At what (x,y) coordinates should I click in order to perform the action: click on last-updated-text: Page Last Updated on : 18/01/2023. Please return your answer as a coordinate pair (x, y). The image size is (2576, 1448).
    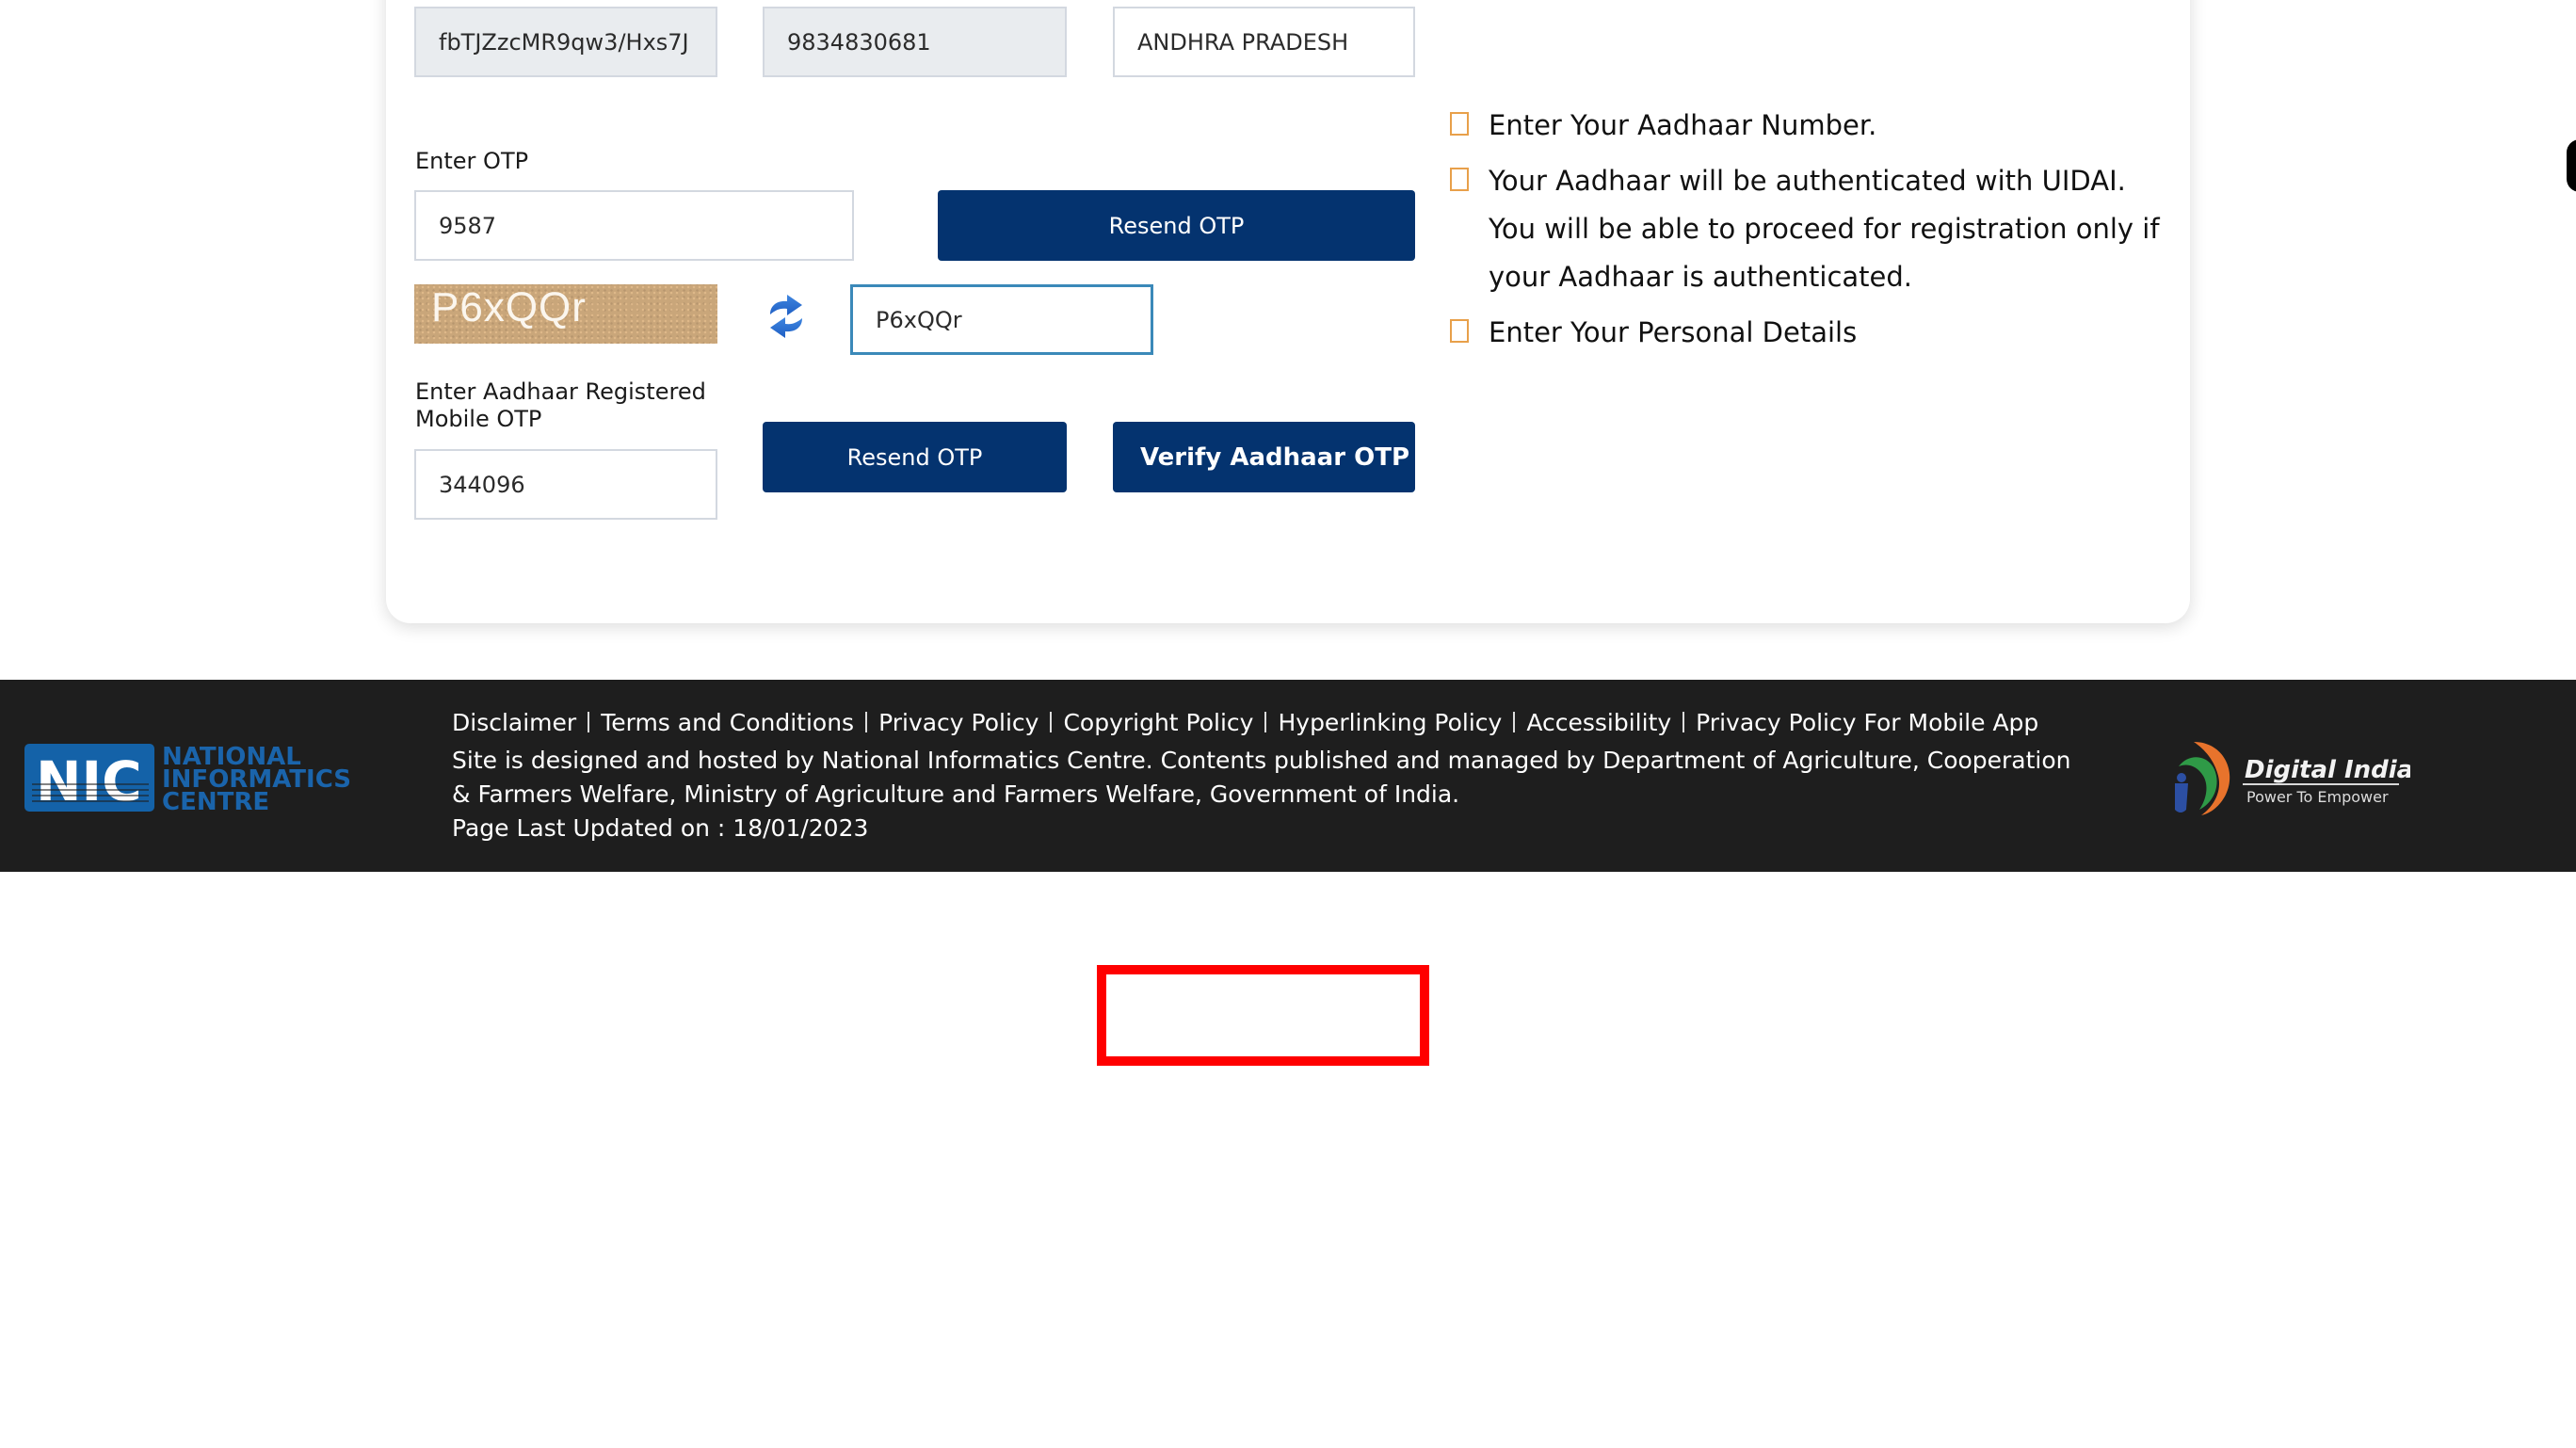
    Looking at the image, I should click on (660, 828).